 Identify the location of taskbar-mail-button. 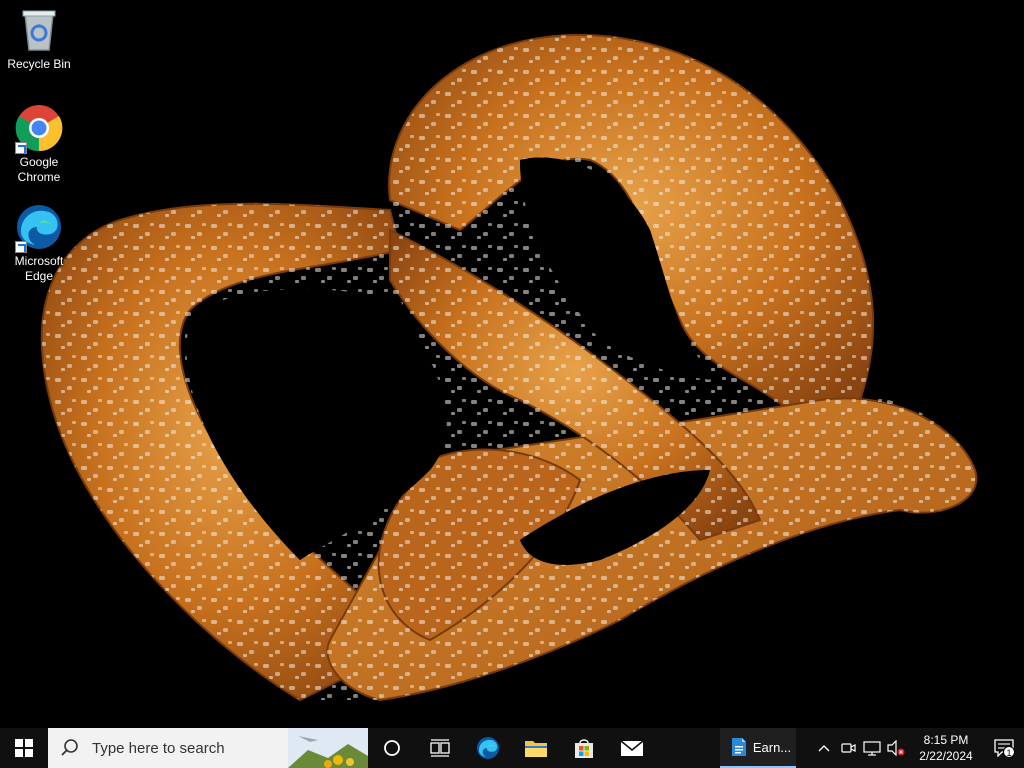
(632, 748).